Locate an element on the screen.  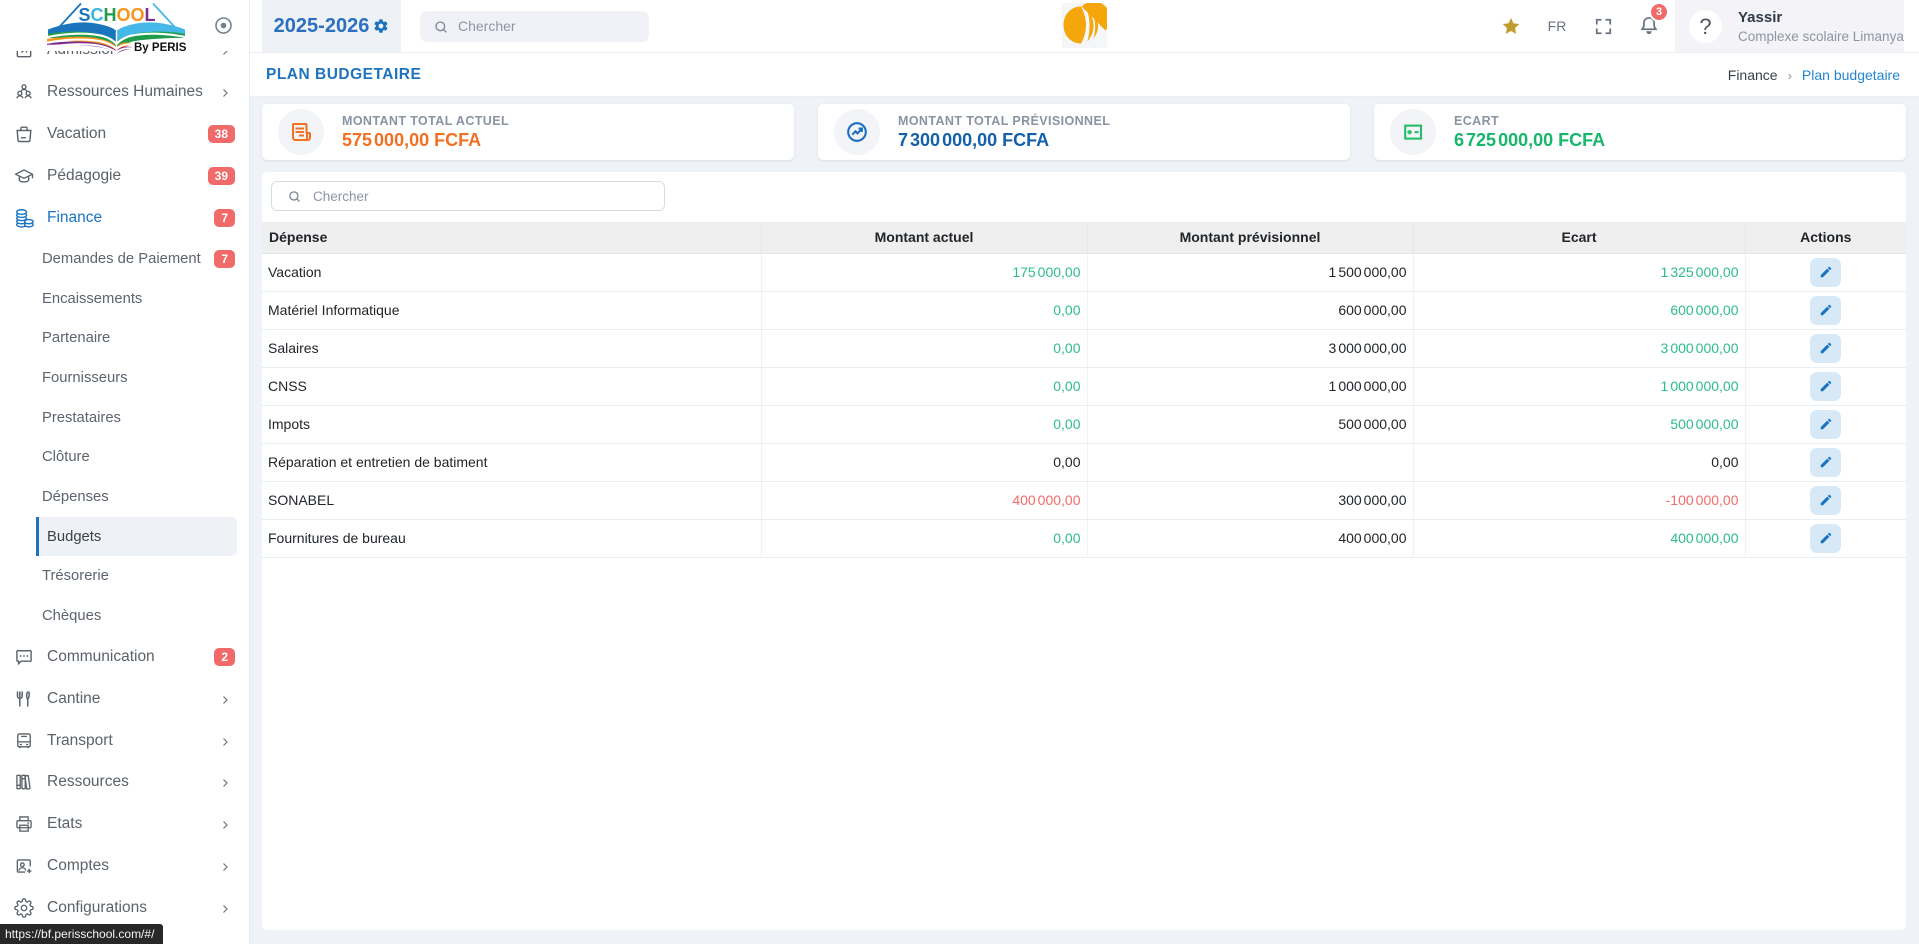
svg-text: By PERIS is located at coordinates (160, 48).